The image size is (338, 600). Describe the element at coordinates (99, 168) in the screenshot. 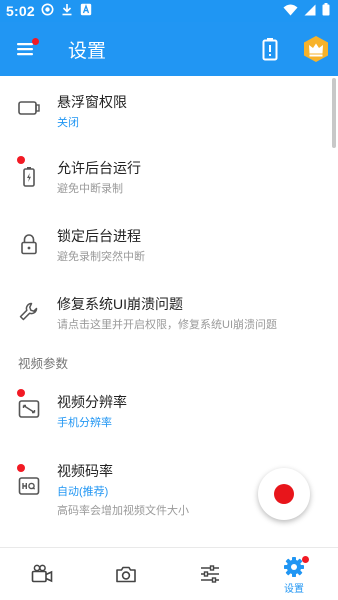

I see `setting-title: 允许后台运行` at that location.